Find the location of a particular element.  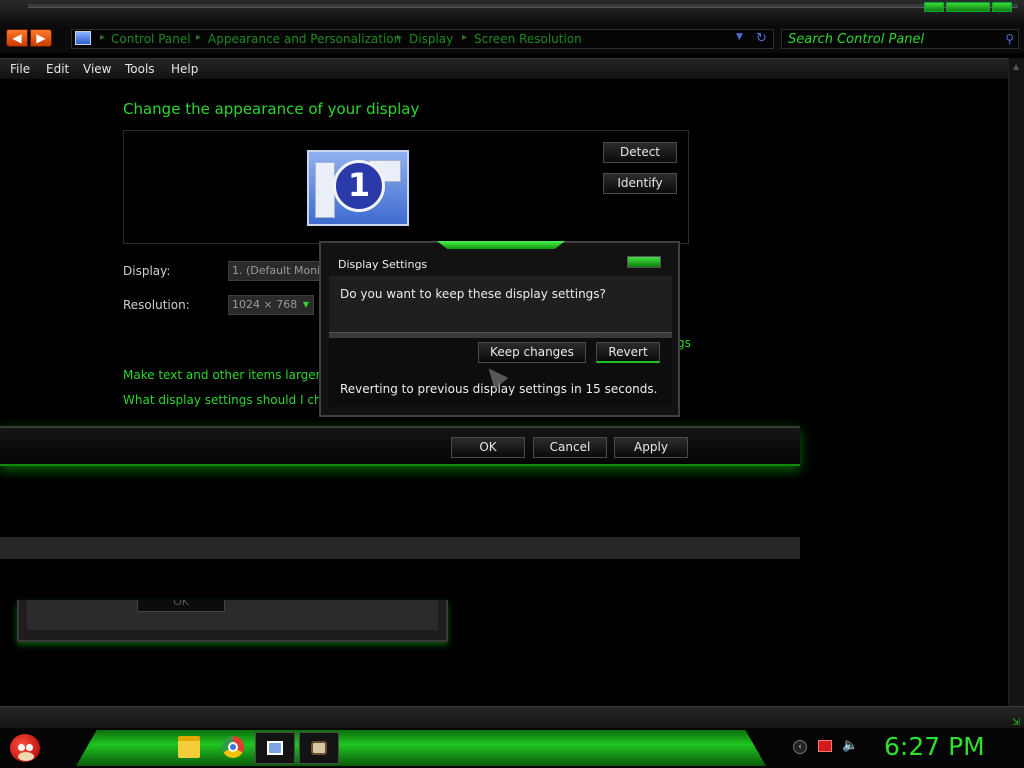

back-arrow-icon: ◀ is located at coordinates (17, 38).